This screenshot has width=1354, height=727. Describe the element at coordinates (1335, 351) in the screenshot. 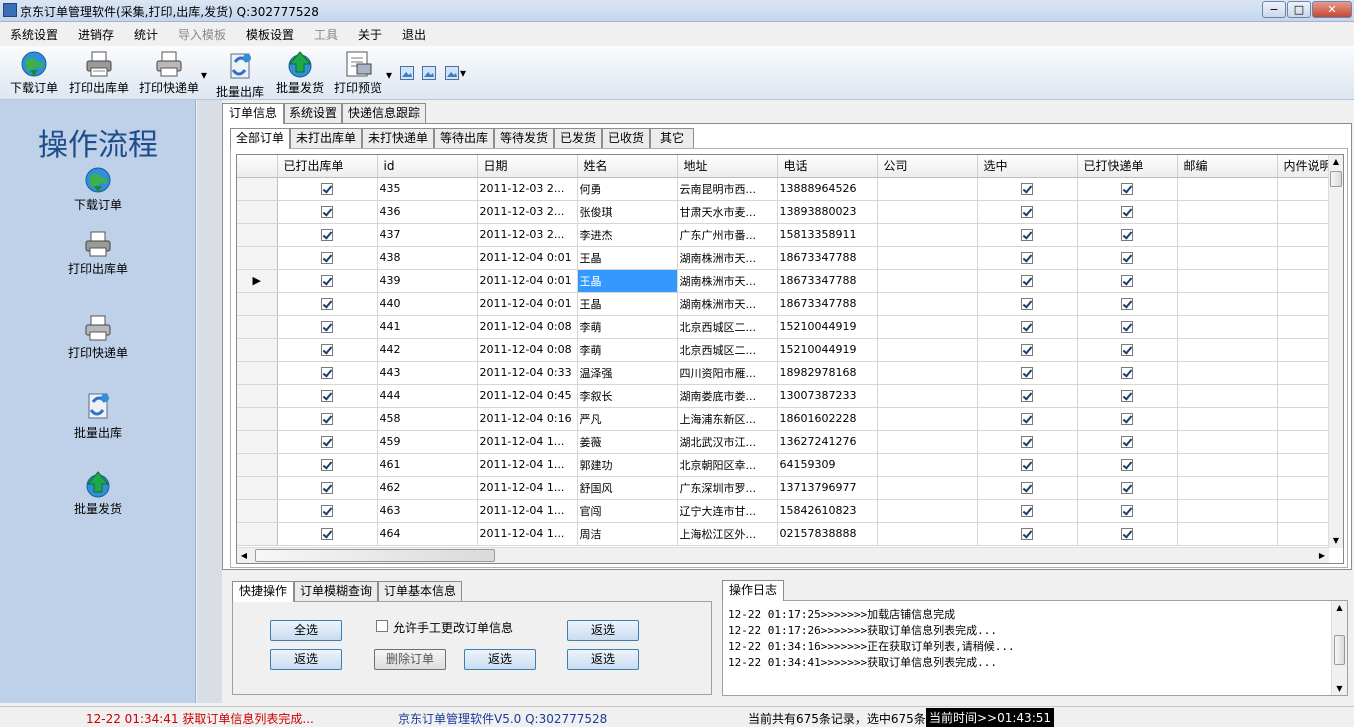

I see `grid-vertical-scrollbar: ▲ ▼` at that location.